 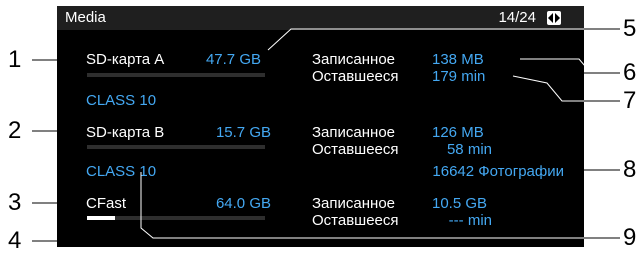 What do you see at coordinates (630, 237) in the screenshot?
I see `callout-number: 9` at bounding box center [630, 237].